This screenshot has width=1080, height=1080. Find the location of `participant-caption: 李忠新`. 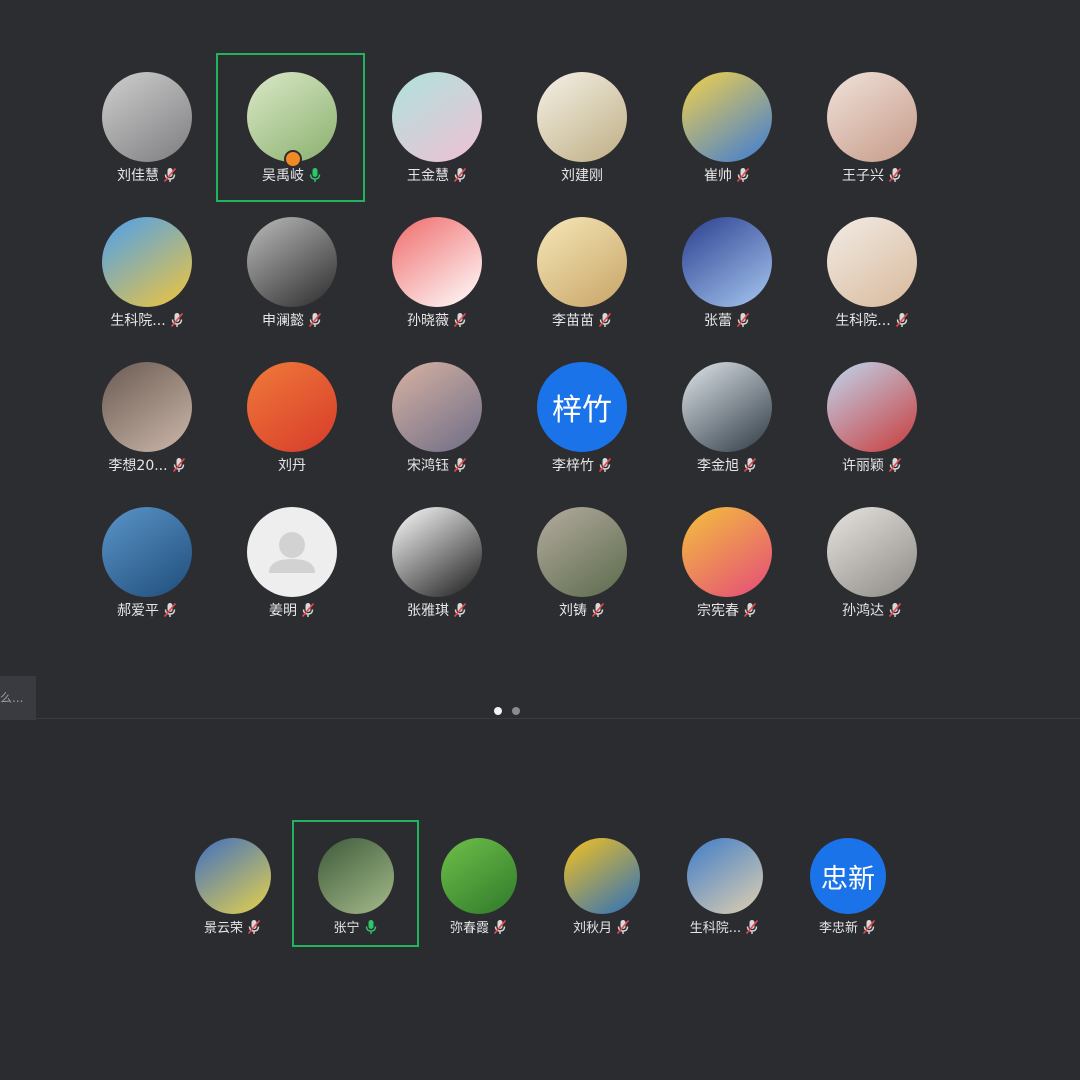

participant-caption: 李忠新 is located at coordinates (847, 926).